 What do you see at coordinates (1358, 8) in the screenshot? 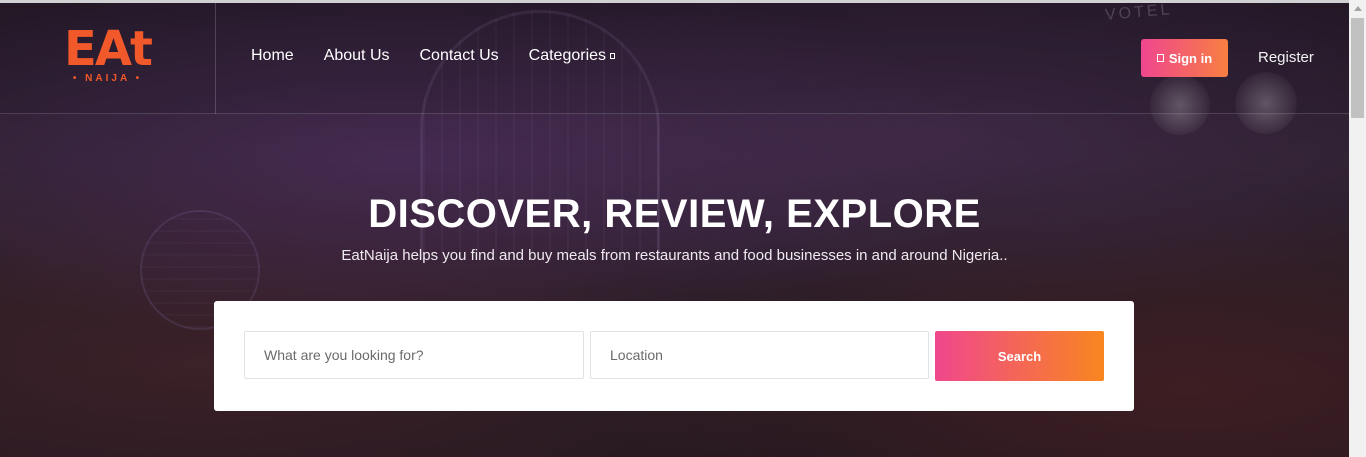
I see `scroll-up-icon` at bounding box center [1358, 8].